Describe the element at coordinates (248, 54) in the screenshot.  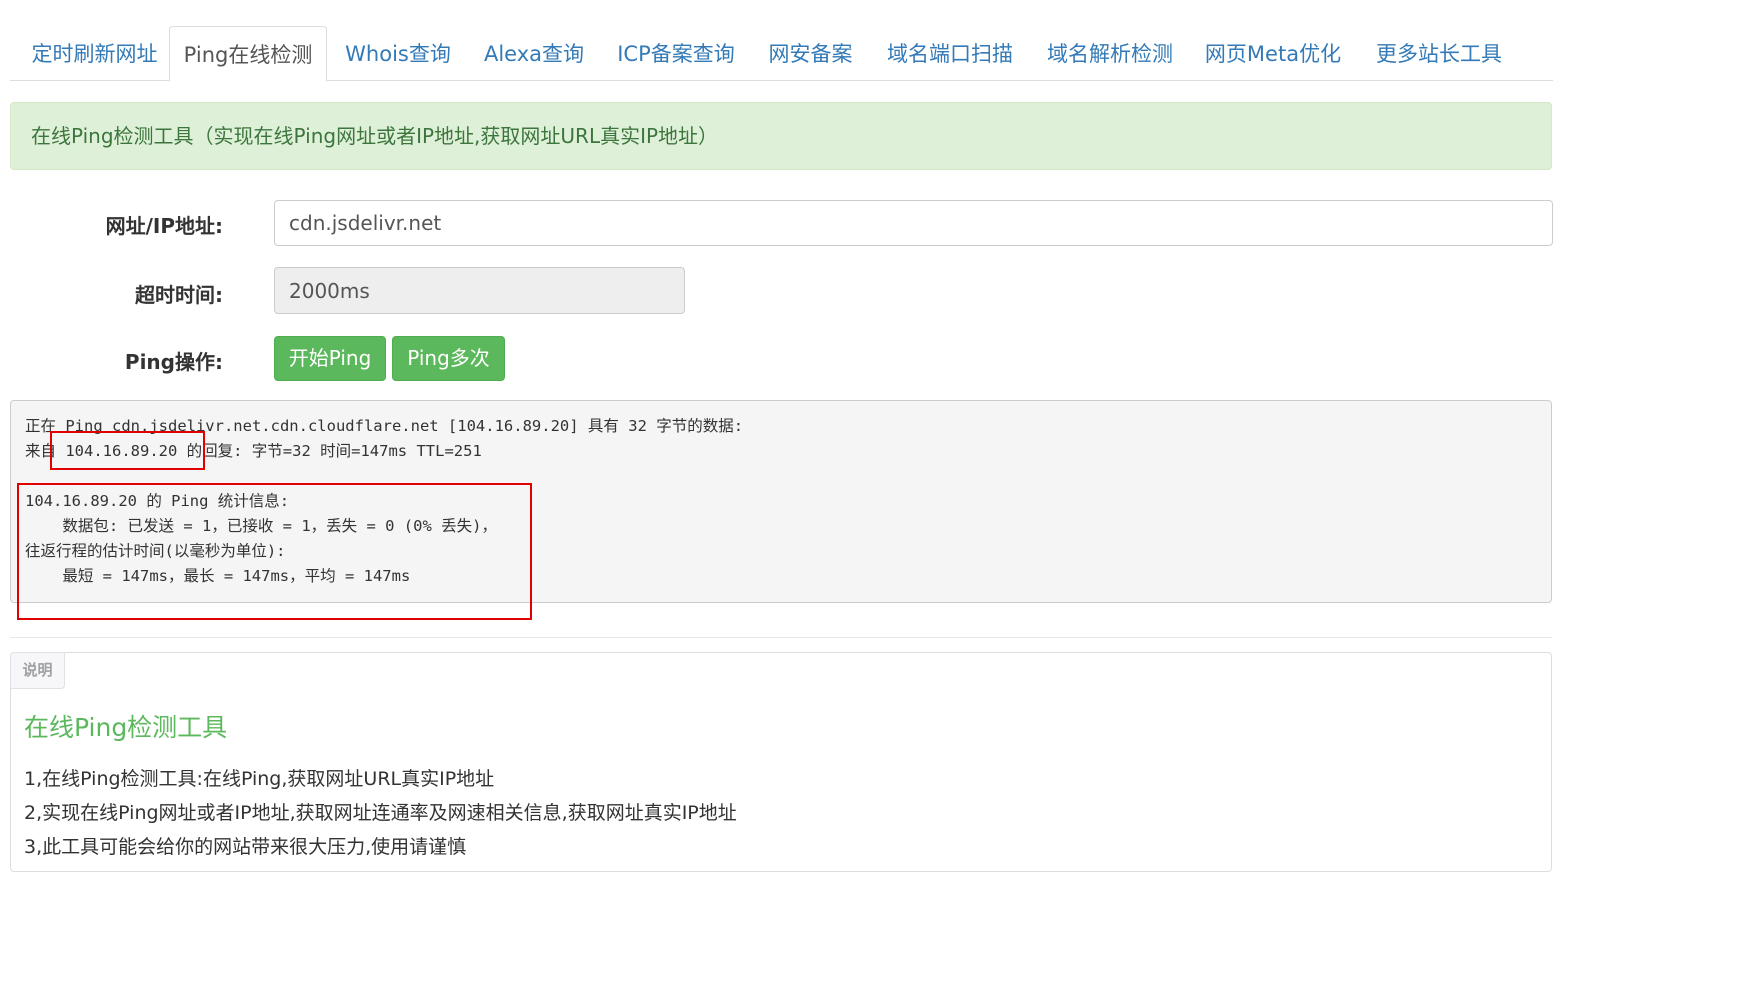
I see `tab-ping-online: Ping在线检测` at that location.